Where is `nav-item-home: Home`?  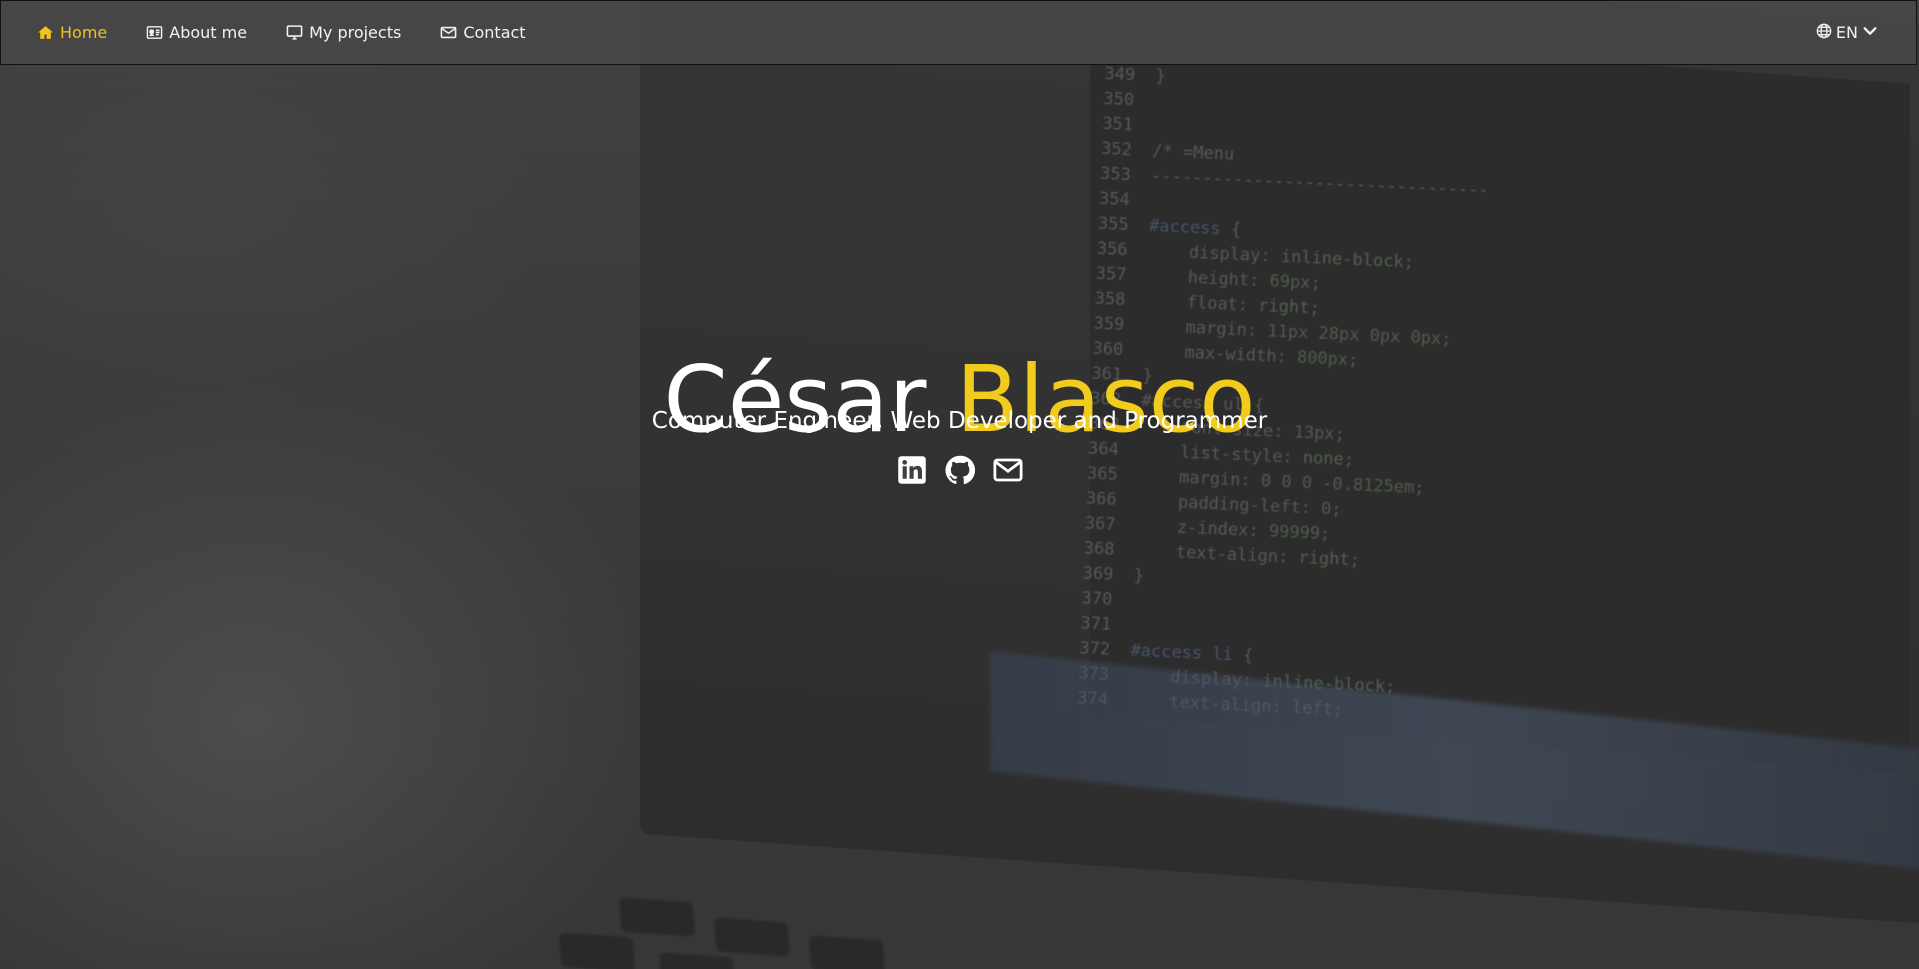 nav-item-home: Home is located at coordinates (72, 33).